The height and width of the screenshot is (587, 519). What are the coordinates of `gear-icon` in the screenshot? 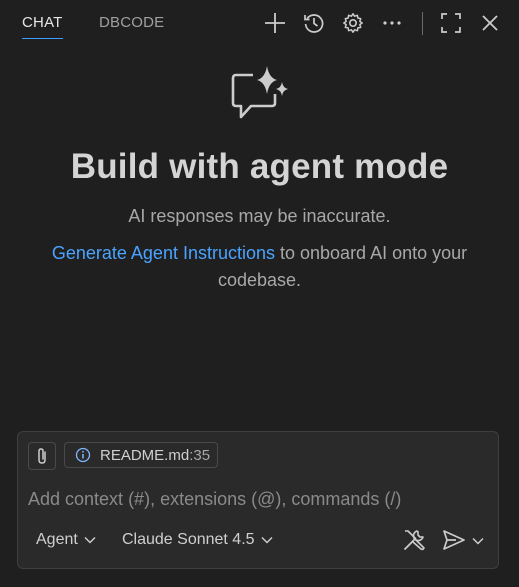 It's located at (353, 23).